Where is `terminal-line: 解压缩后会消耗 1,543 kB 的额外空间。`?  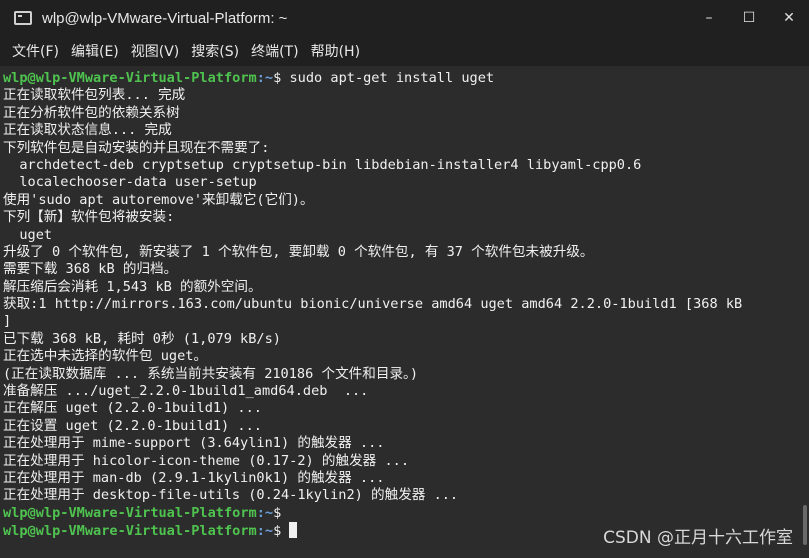 terminal-line: 解压缩后会消耗 1,543 kB 的额外空间。 is located at coordinates (132, 286).